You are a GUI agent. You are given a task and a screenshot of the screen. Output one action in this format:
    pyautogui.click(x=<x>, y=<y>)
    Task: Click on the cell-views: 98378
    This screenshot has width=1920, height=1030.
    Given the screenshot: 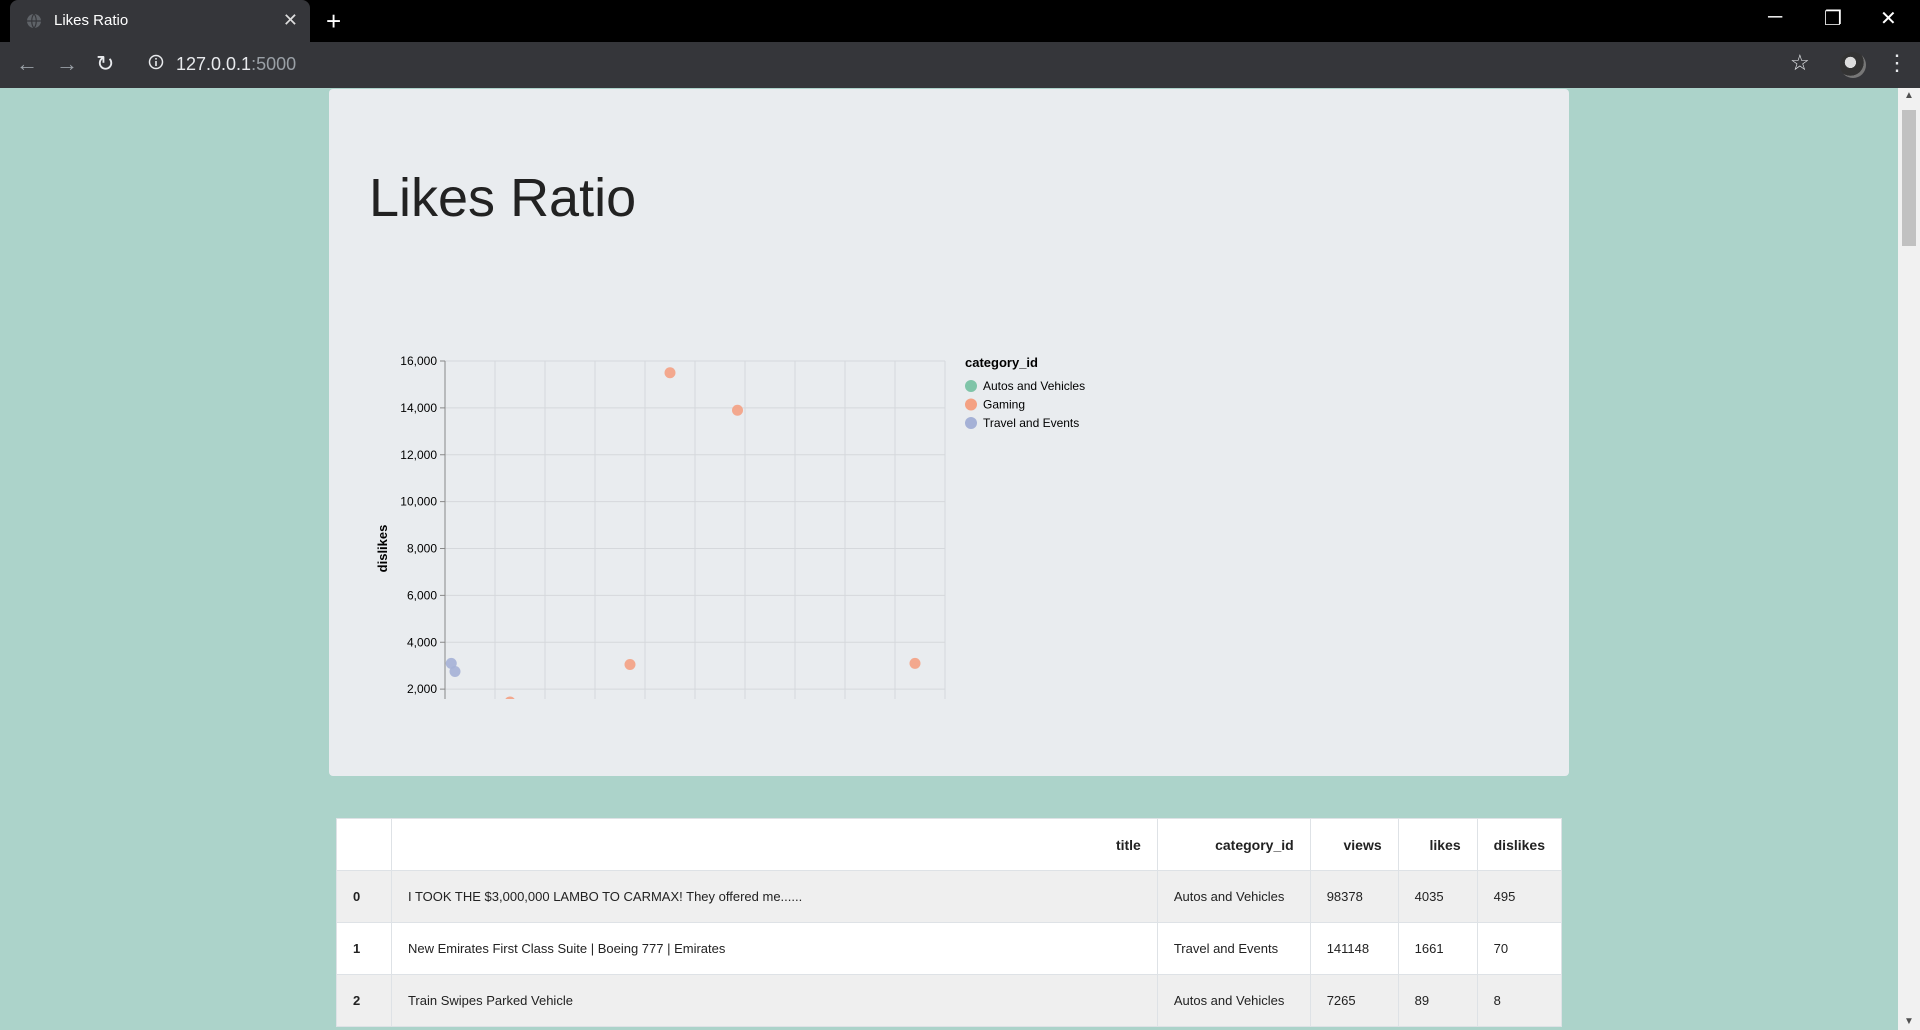 What is the action you would take?
    pyautogui.click(x=1354, y=896)
    